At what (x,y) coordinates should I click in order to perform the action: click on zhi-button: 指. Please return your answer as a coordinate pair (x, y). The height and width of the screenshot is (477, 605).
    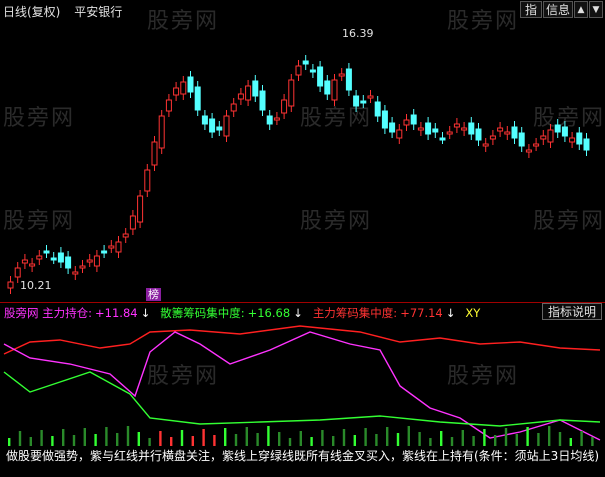
    Looking at the image, I should click on (531, 9).